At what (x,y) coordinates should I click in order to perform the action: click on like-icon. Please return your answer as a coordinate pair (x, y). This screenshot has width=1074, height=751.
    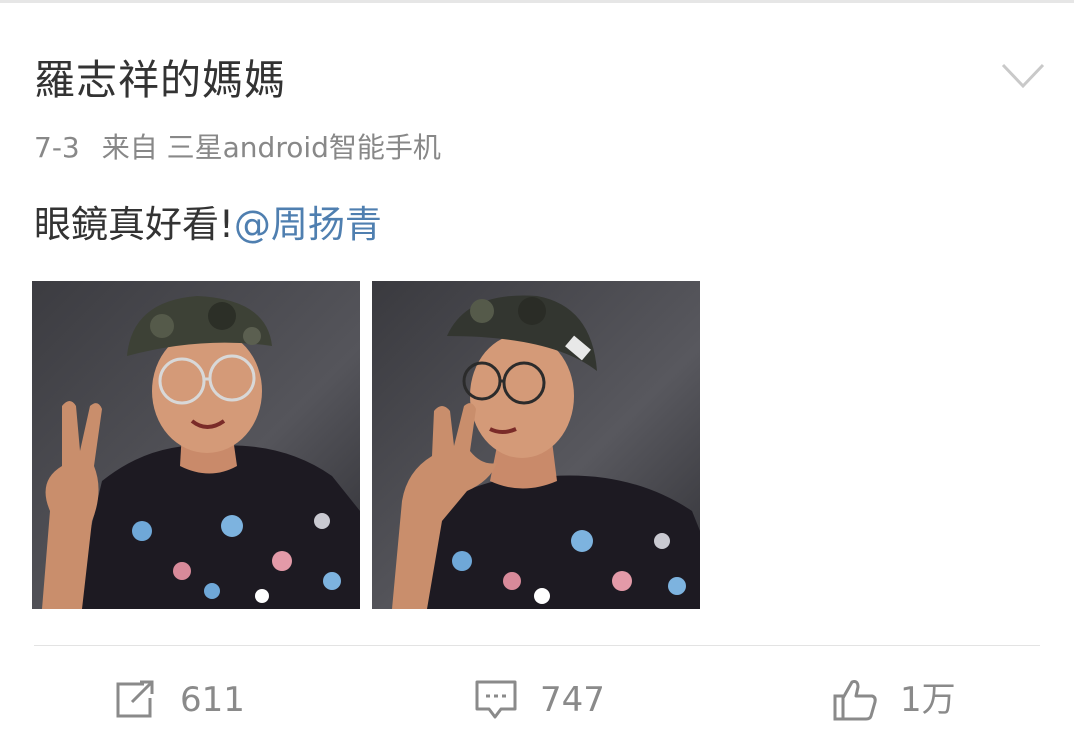
    Looking at the image, I should click on (855, 700).